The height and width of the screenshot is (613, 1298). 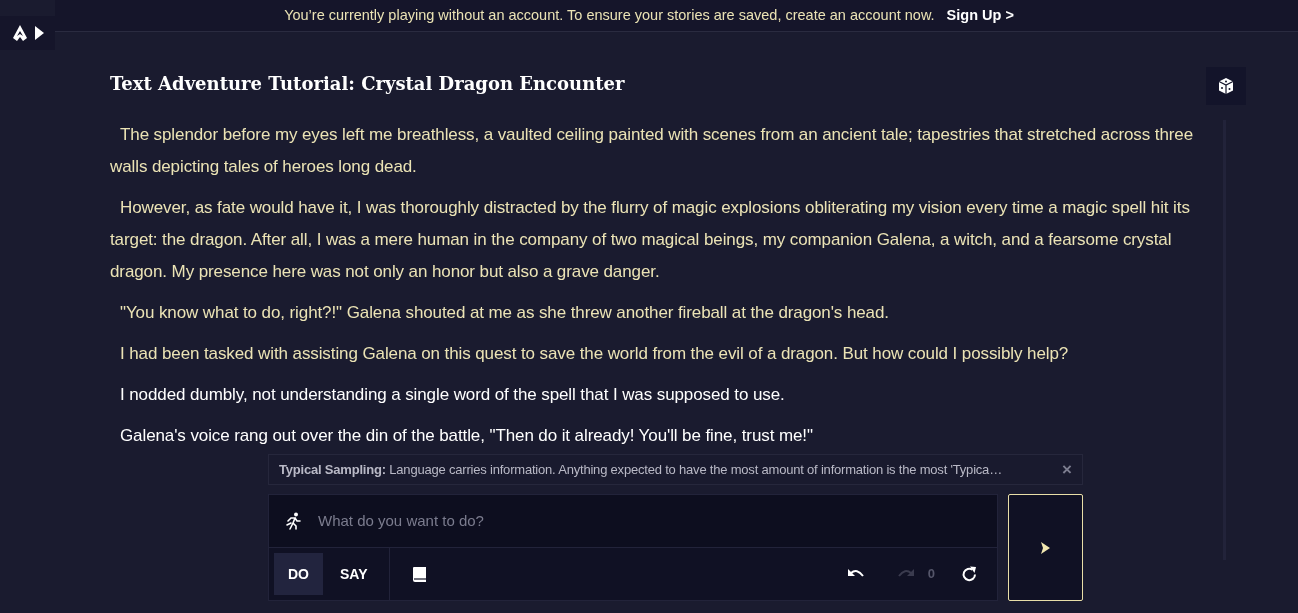 I want to click on story-paragraph: "You know what to do, right?!" Galena shouted at me as she threw another fireball at the dragon's head., so click(x=504, y=313).